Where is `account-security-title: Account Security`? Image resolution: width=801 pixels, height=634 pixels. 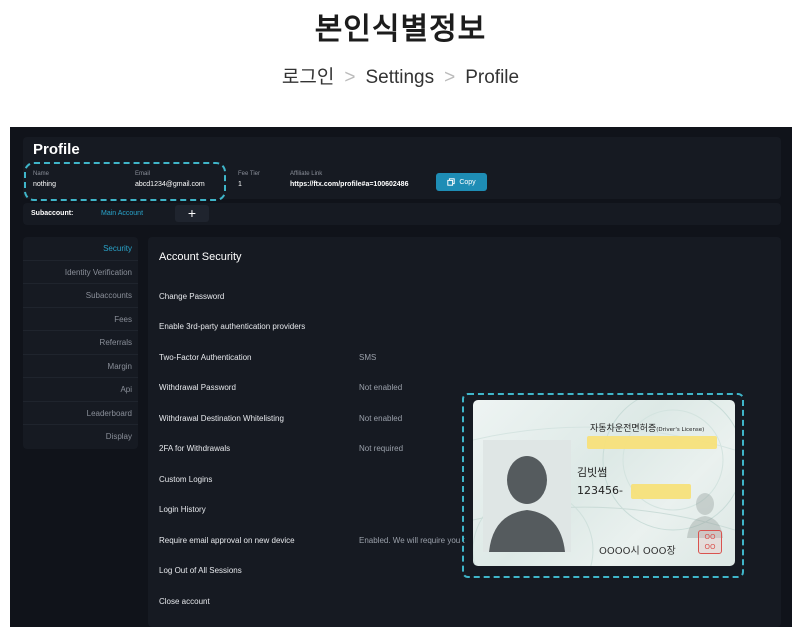 account-security-title: Account Security is located at coordinates (200, 257).